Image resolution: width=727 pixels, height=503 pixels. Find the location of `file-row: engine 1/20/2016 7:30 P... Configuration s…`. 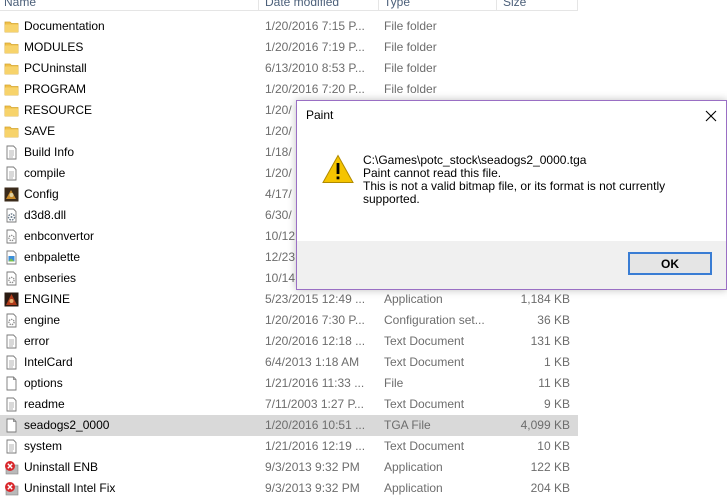

file-row: engine 1/20/2016 7:30 P... Configuration s… is located at coordinates (289, 320).